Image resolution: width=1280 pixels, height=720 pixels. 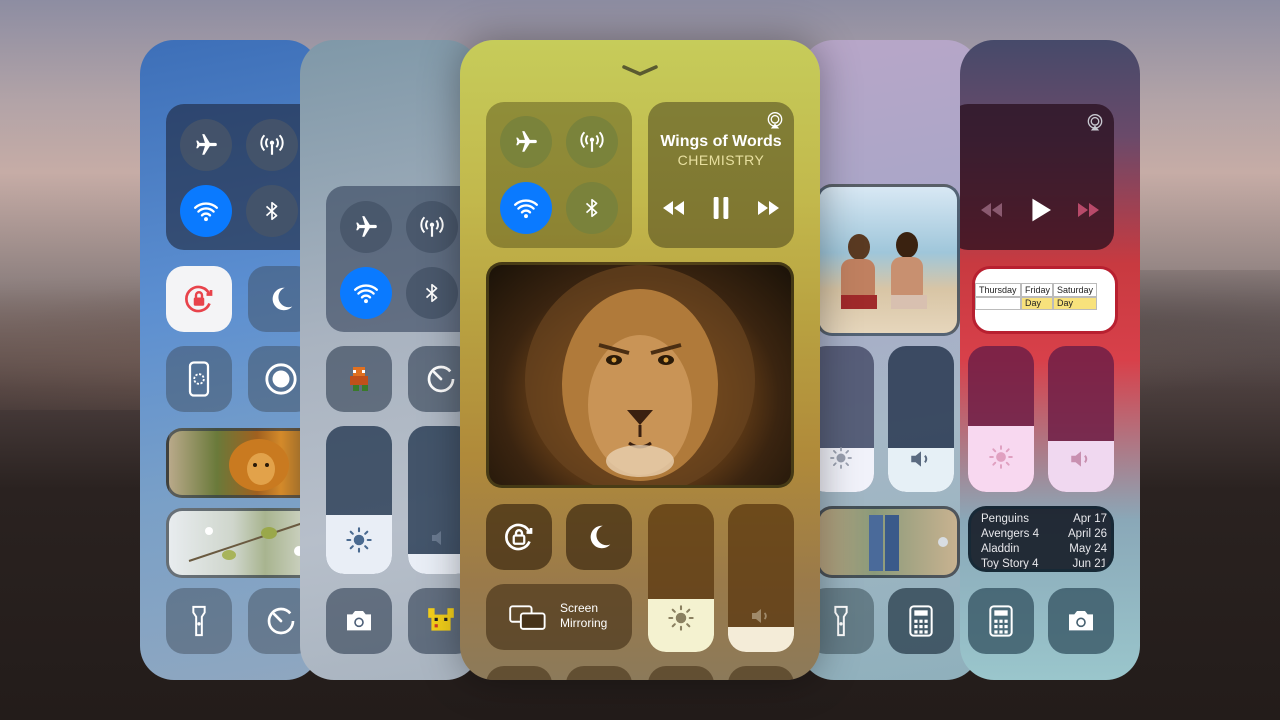 I want to click on play-button, so click(x=1041, y=210).